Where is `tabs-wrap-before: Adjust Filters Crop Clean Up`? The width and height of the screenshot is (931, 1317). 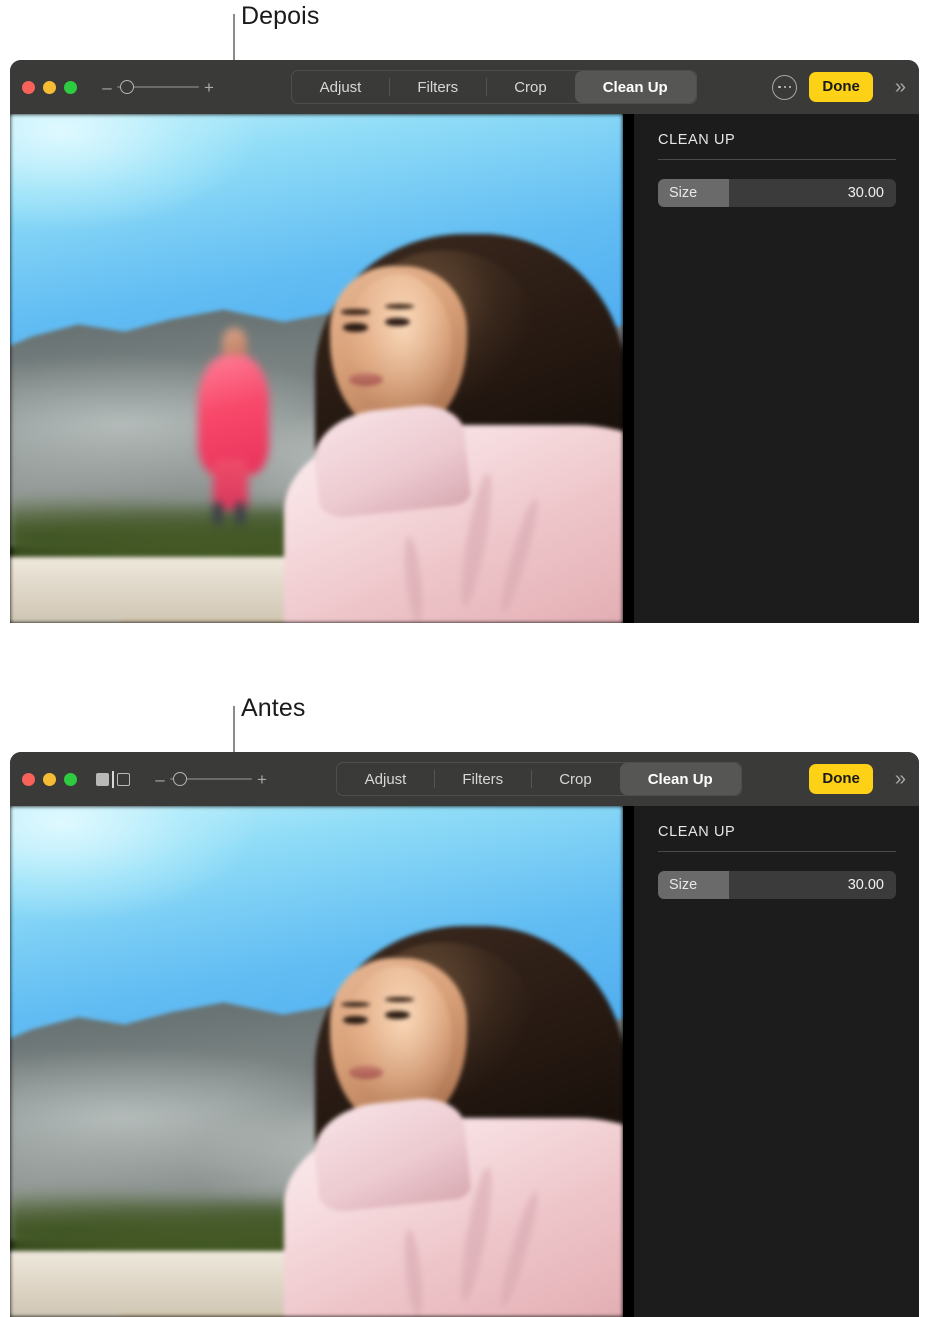 tabs-wrap-before: Adjust Filters Crop Clean Up is located at coordinates (538, 779).